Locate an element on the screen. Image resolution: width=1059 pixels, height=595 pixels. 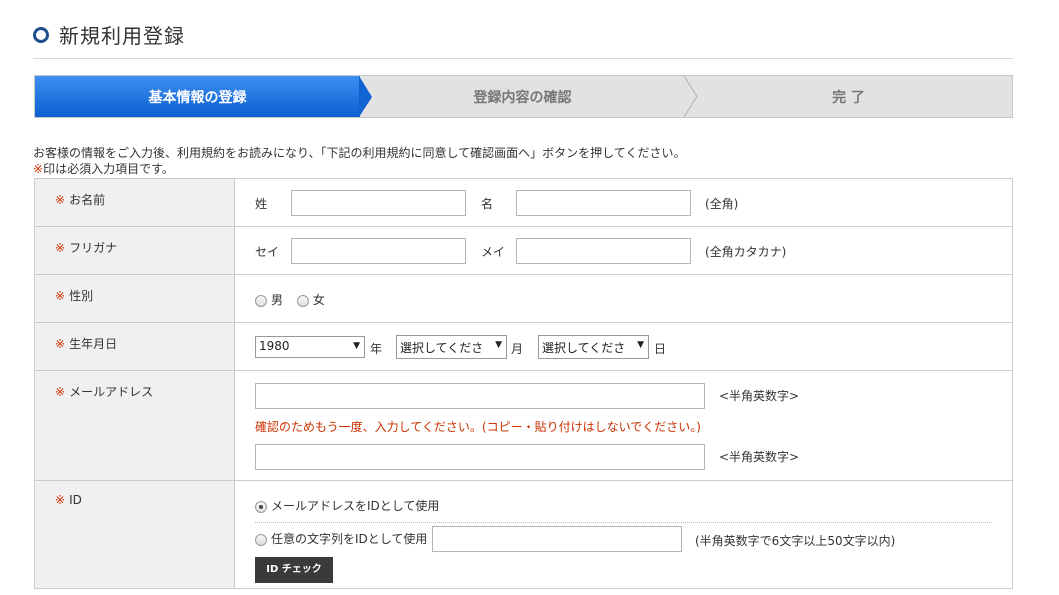
name-hint: (全角) is located at coordinates (722, 204).